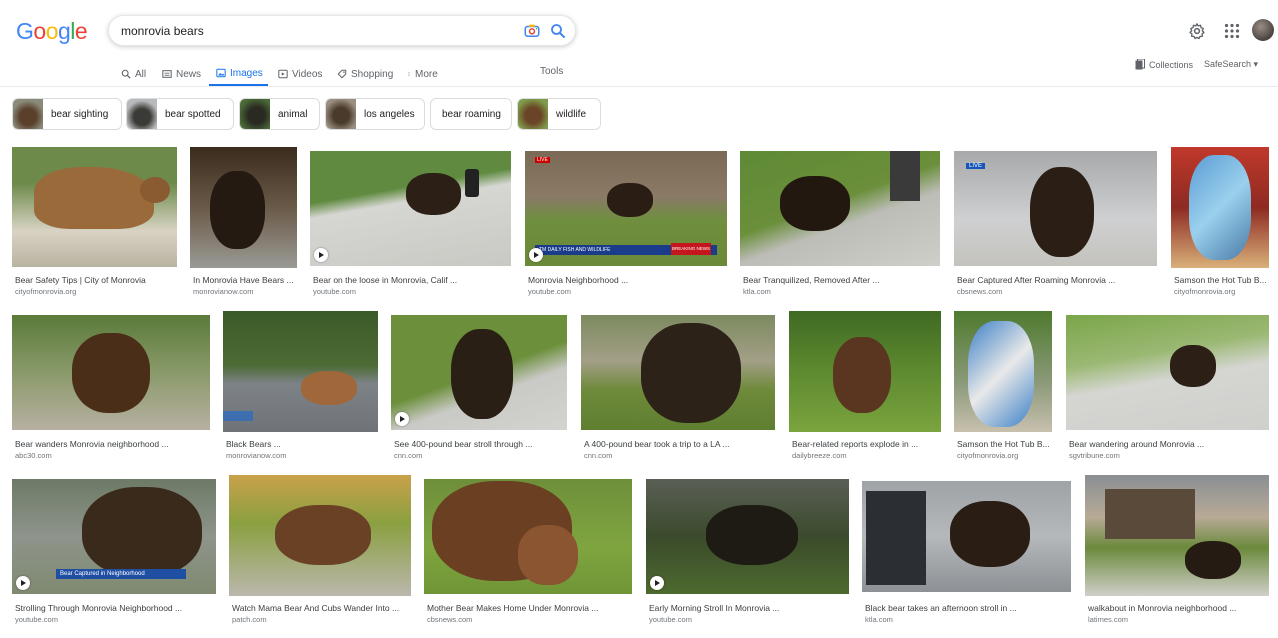 The height and width of the screenshot is (638, 1278). Describe the element at coordinates (408, 455) in the screenshot. I see `result-source: cnn.com` at that location.